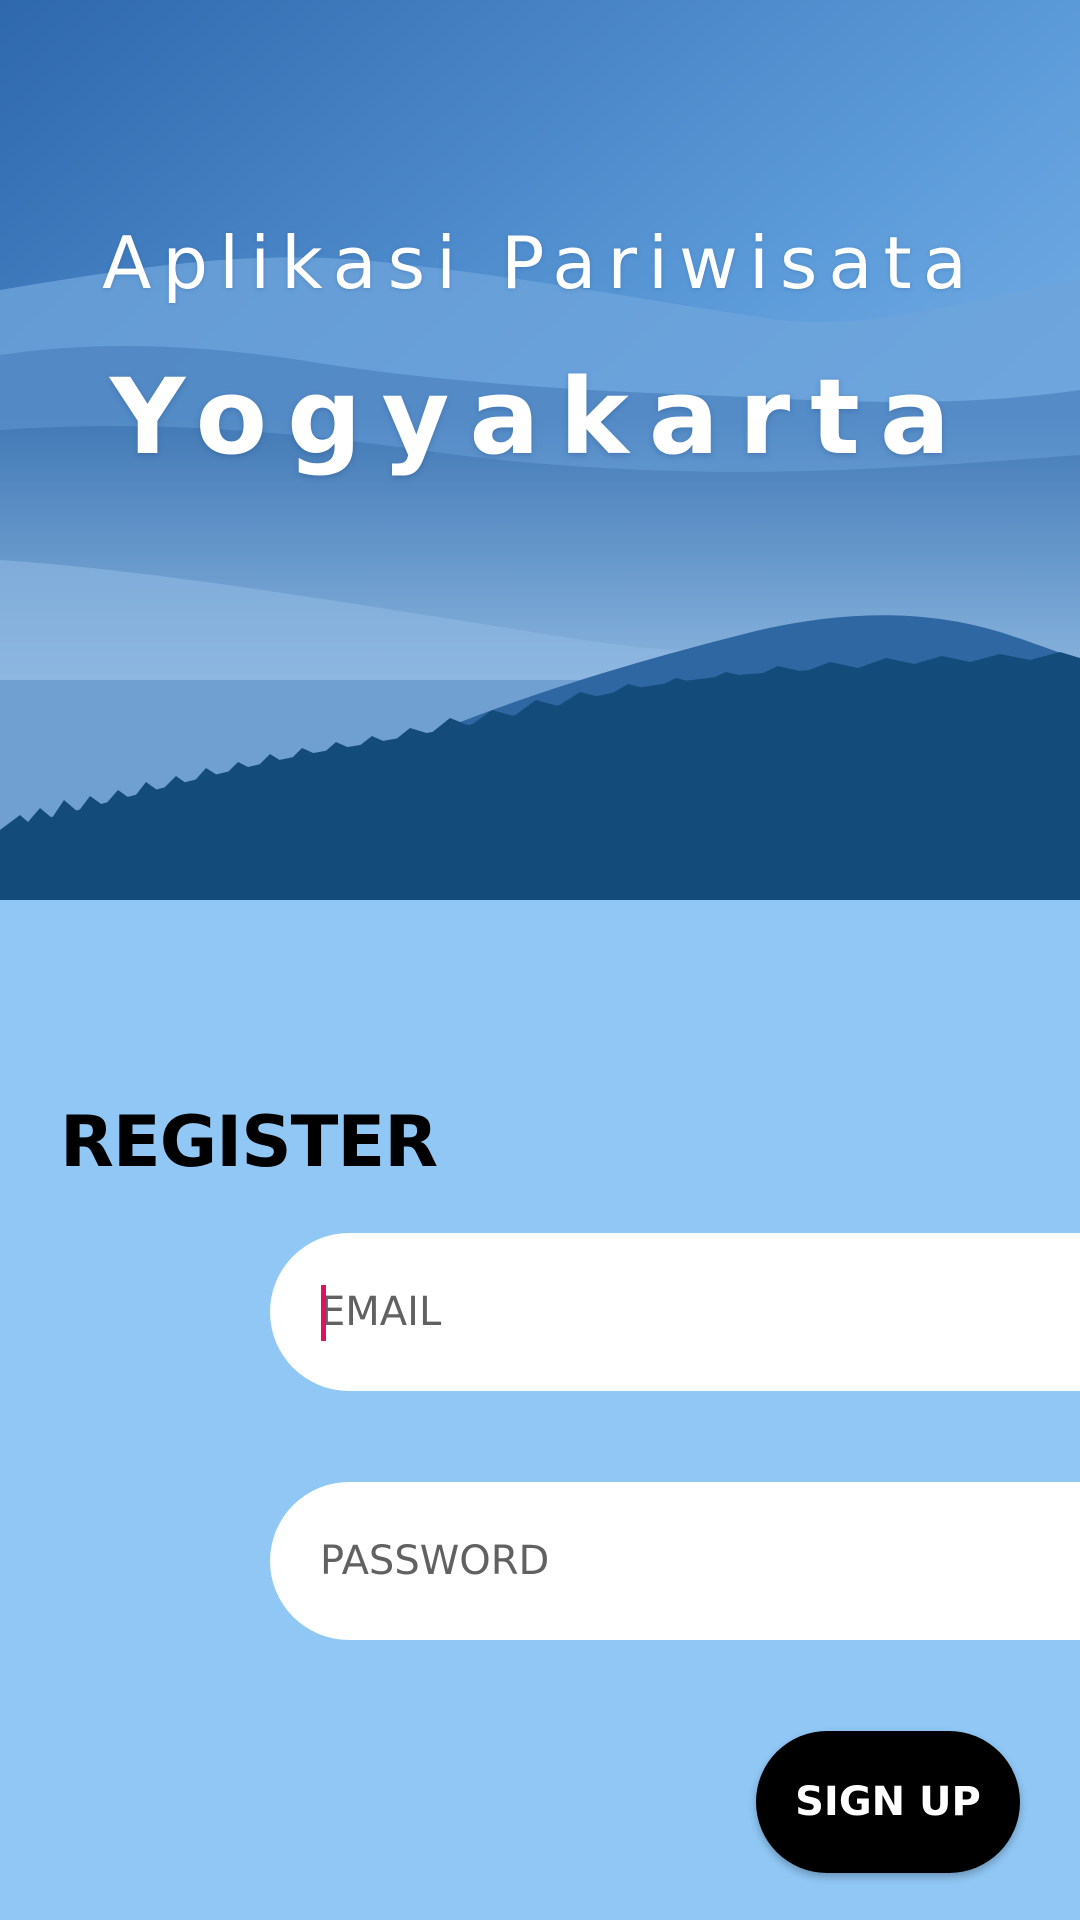  I want to click on text-cursor, so click(323, 1313).